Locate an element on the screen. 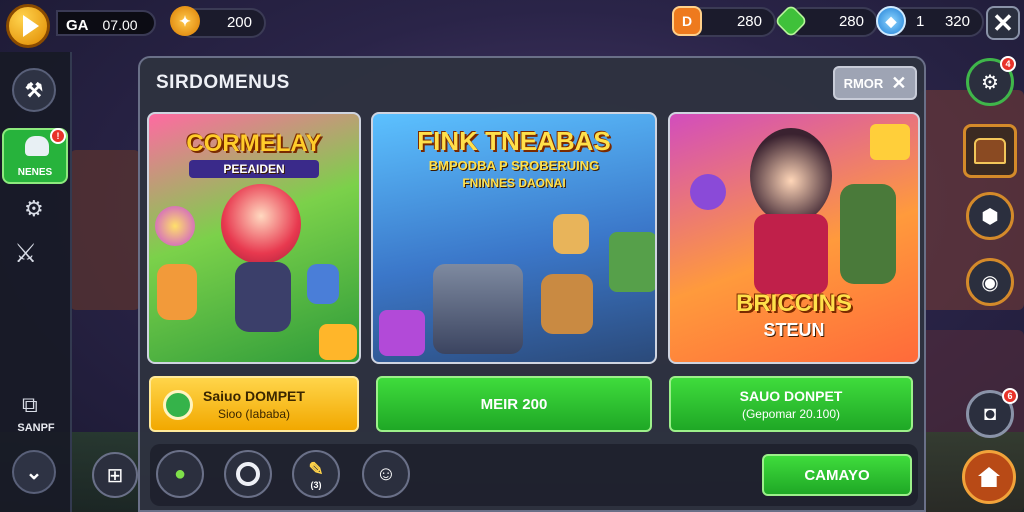 The width and height of the screenshot is (1024, 512). chat-icon: ☺ is located at coordinates (386, 473).